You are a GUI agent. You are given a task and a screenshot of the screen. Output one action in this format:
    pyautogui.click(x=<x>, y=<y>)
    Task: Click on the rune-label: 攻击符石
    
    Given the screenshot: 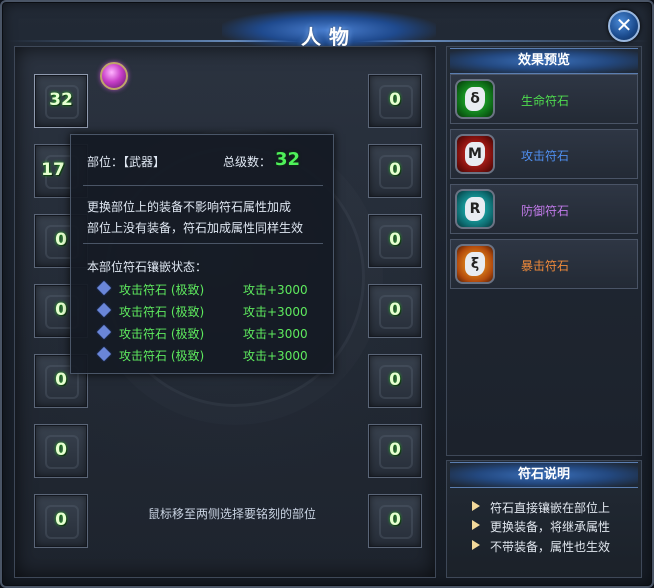 What is the action you would take?
    pyautogui.click(x=545, y=156)
    